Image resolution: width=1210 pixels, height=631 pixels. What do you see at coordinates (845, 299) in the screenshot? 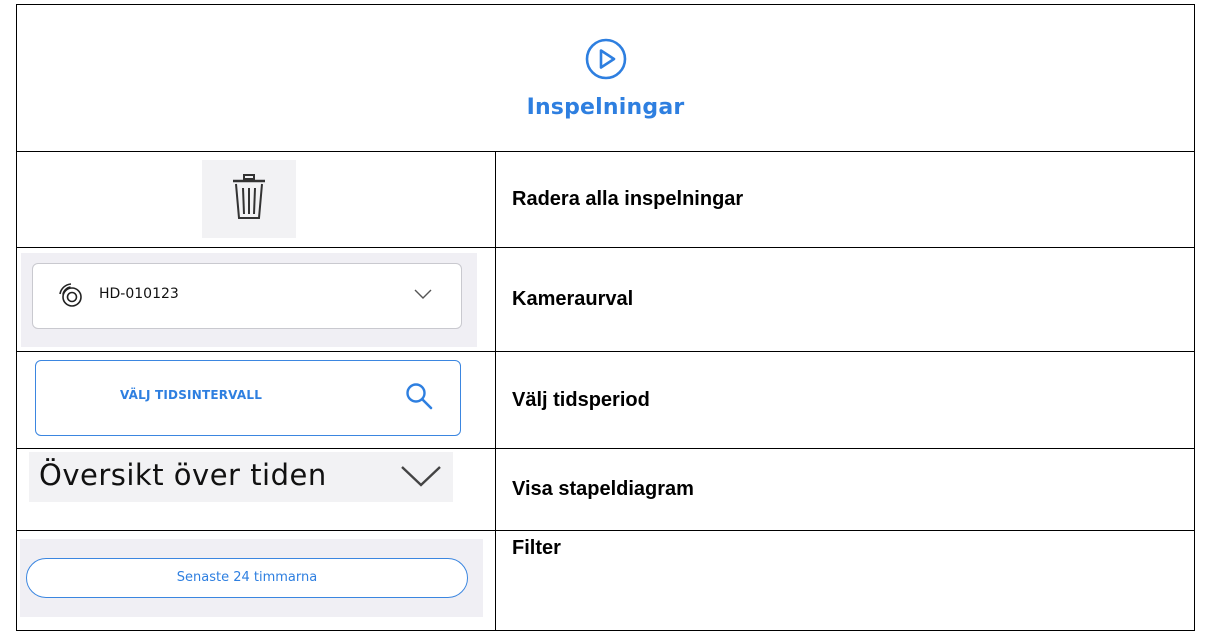
I see `description-camera-selection: Kameraurval` at bounding box center [845, 299].